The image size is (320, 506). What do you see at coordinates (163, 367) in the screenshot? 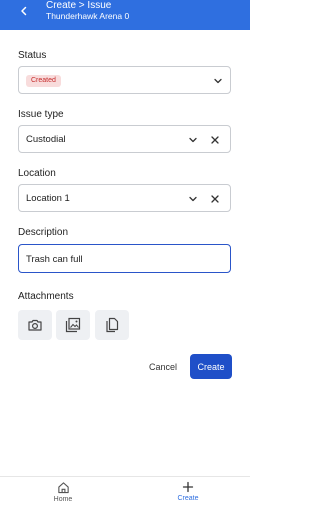
I see `cancel-button: Cancel` at bounding box center [163, 367].